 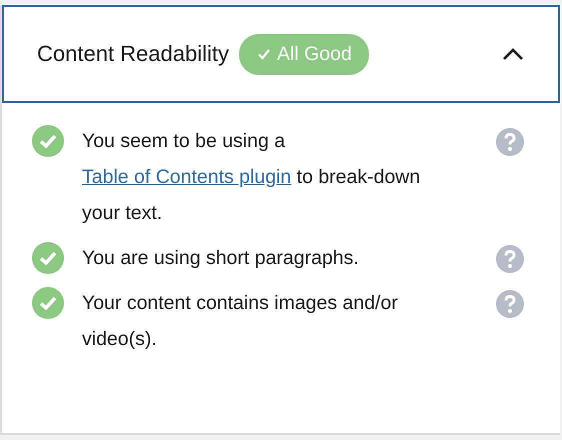 What do you see at coordinates (133, 54) in the screenshot?
I see `panel-title: Content Readability` at bounding box center [133, 54].